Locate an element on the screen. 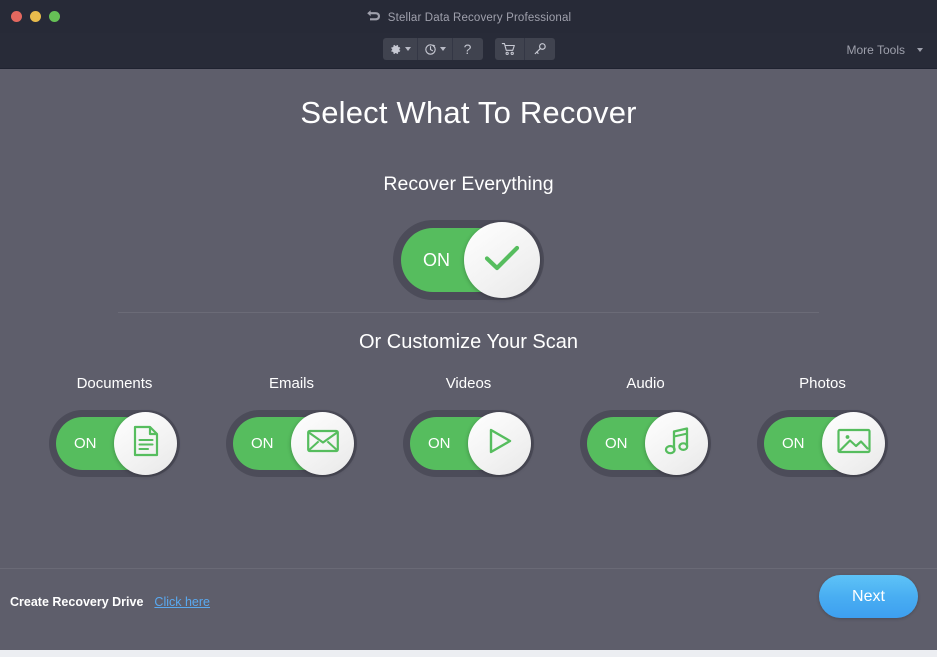  gear-icon is located at coordinates (395, 49).